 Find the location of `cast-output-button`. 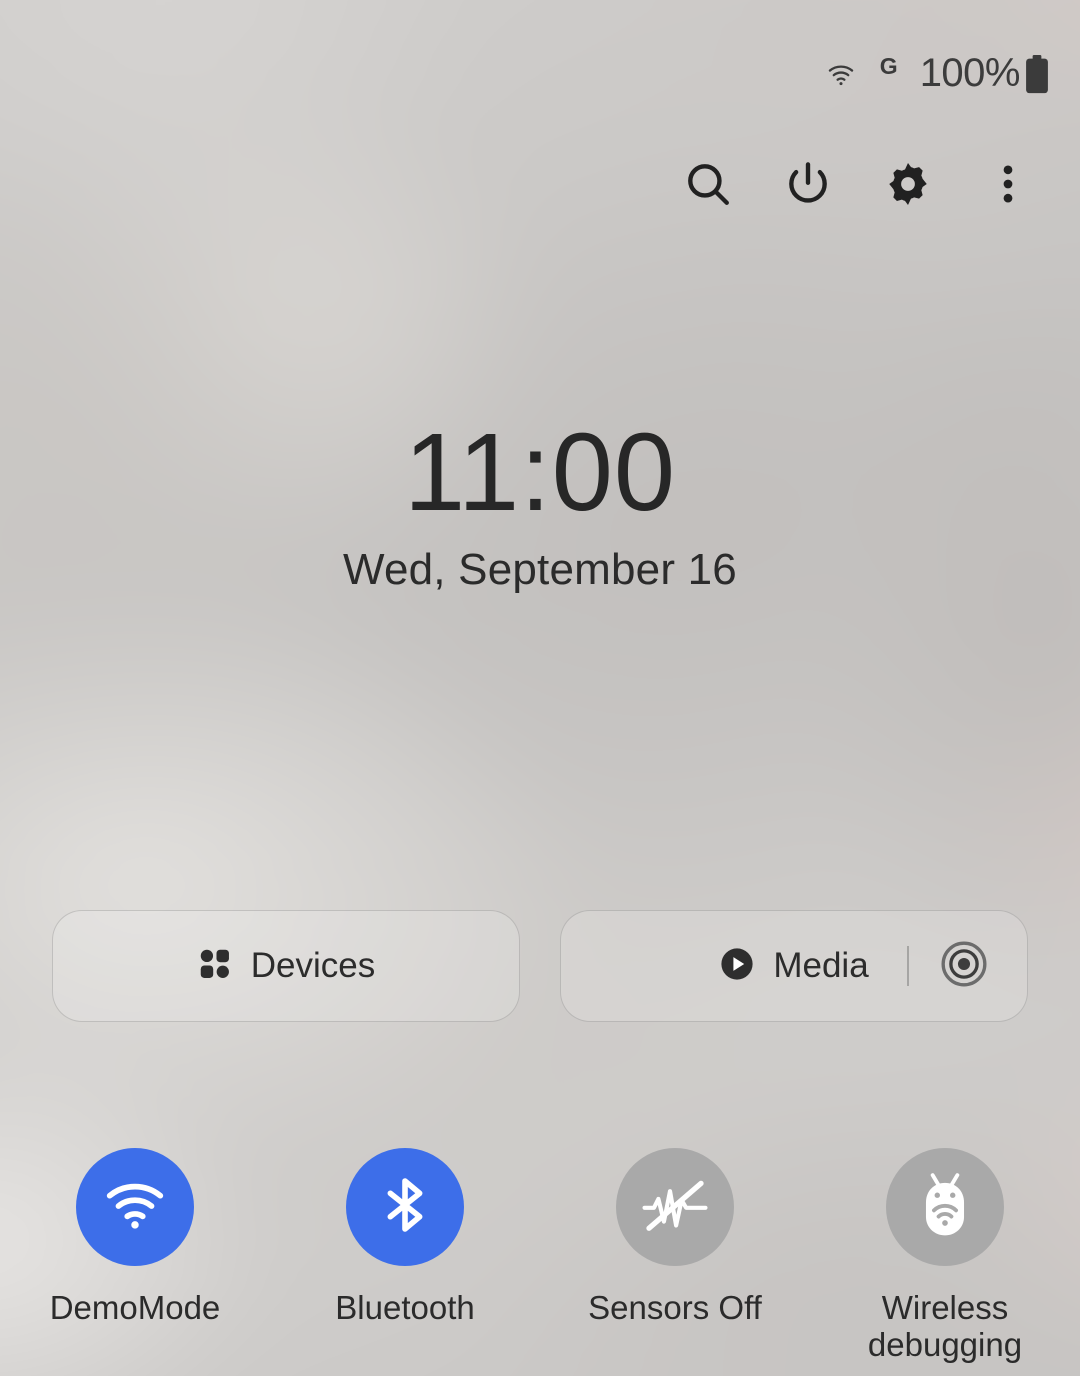

cast-output-button is located at coordinates (964, 966).